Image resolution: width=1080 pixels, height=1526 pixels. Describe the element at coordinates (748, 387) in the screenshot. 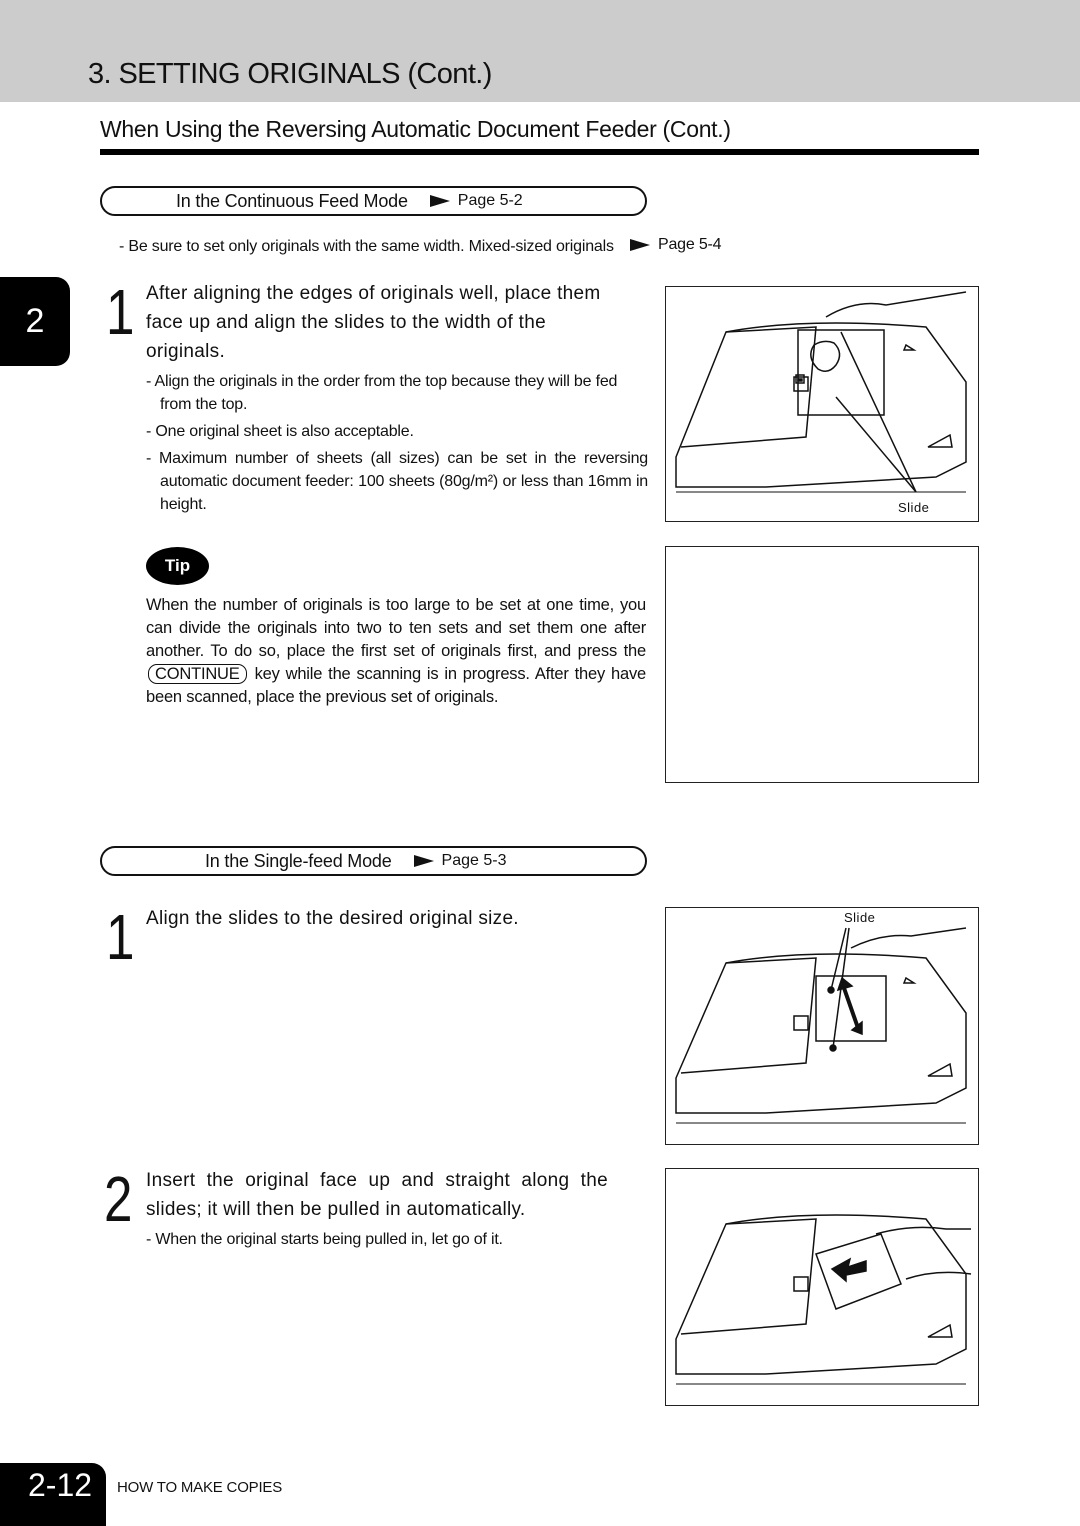

I see `adf-lid` at that location.